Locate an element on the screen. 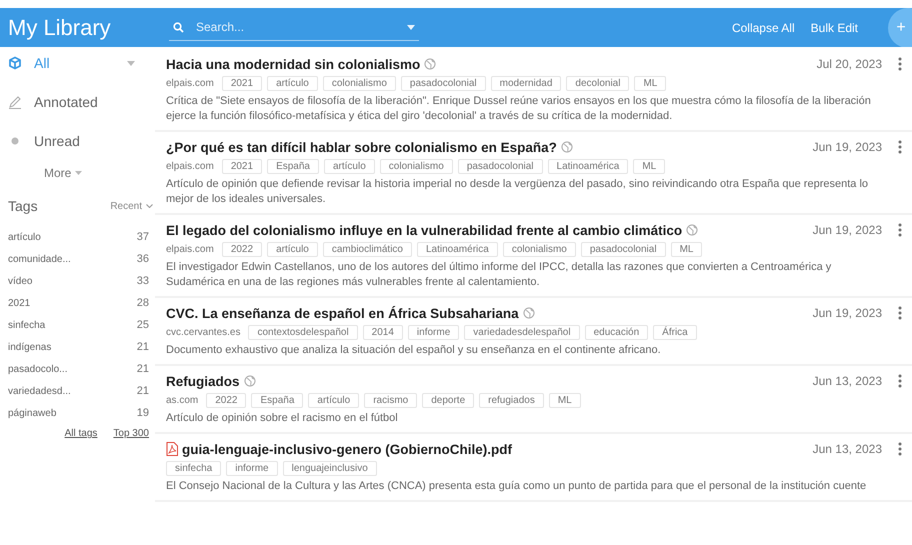 This screenshot has width=912, height=545. item-title: guia-lenguaje-inclusivo-genero (GobiernoChile).pdf is located at coordinates (347, 449).